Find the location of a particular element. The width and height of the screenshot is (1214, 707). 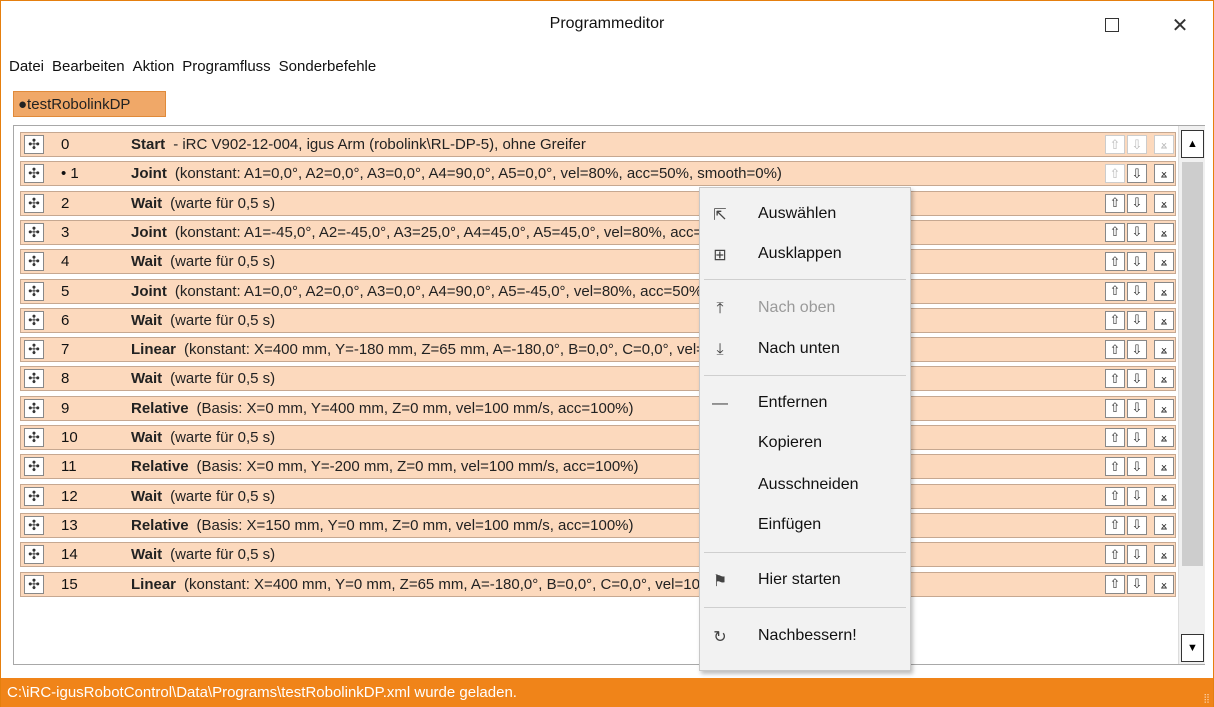

program-row: ✣ 4 Wait (warte für 0,5 s) ⇧ ⇩ ⨱ is located at coordinates (598, 262).